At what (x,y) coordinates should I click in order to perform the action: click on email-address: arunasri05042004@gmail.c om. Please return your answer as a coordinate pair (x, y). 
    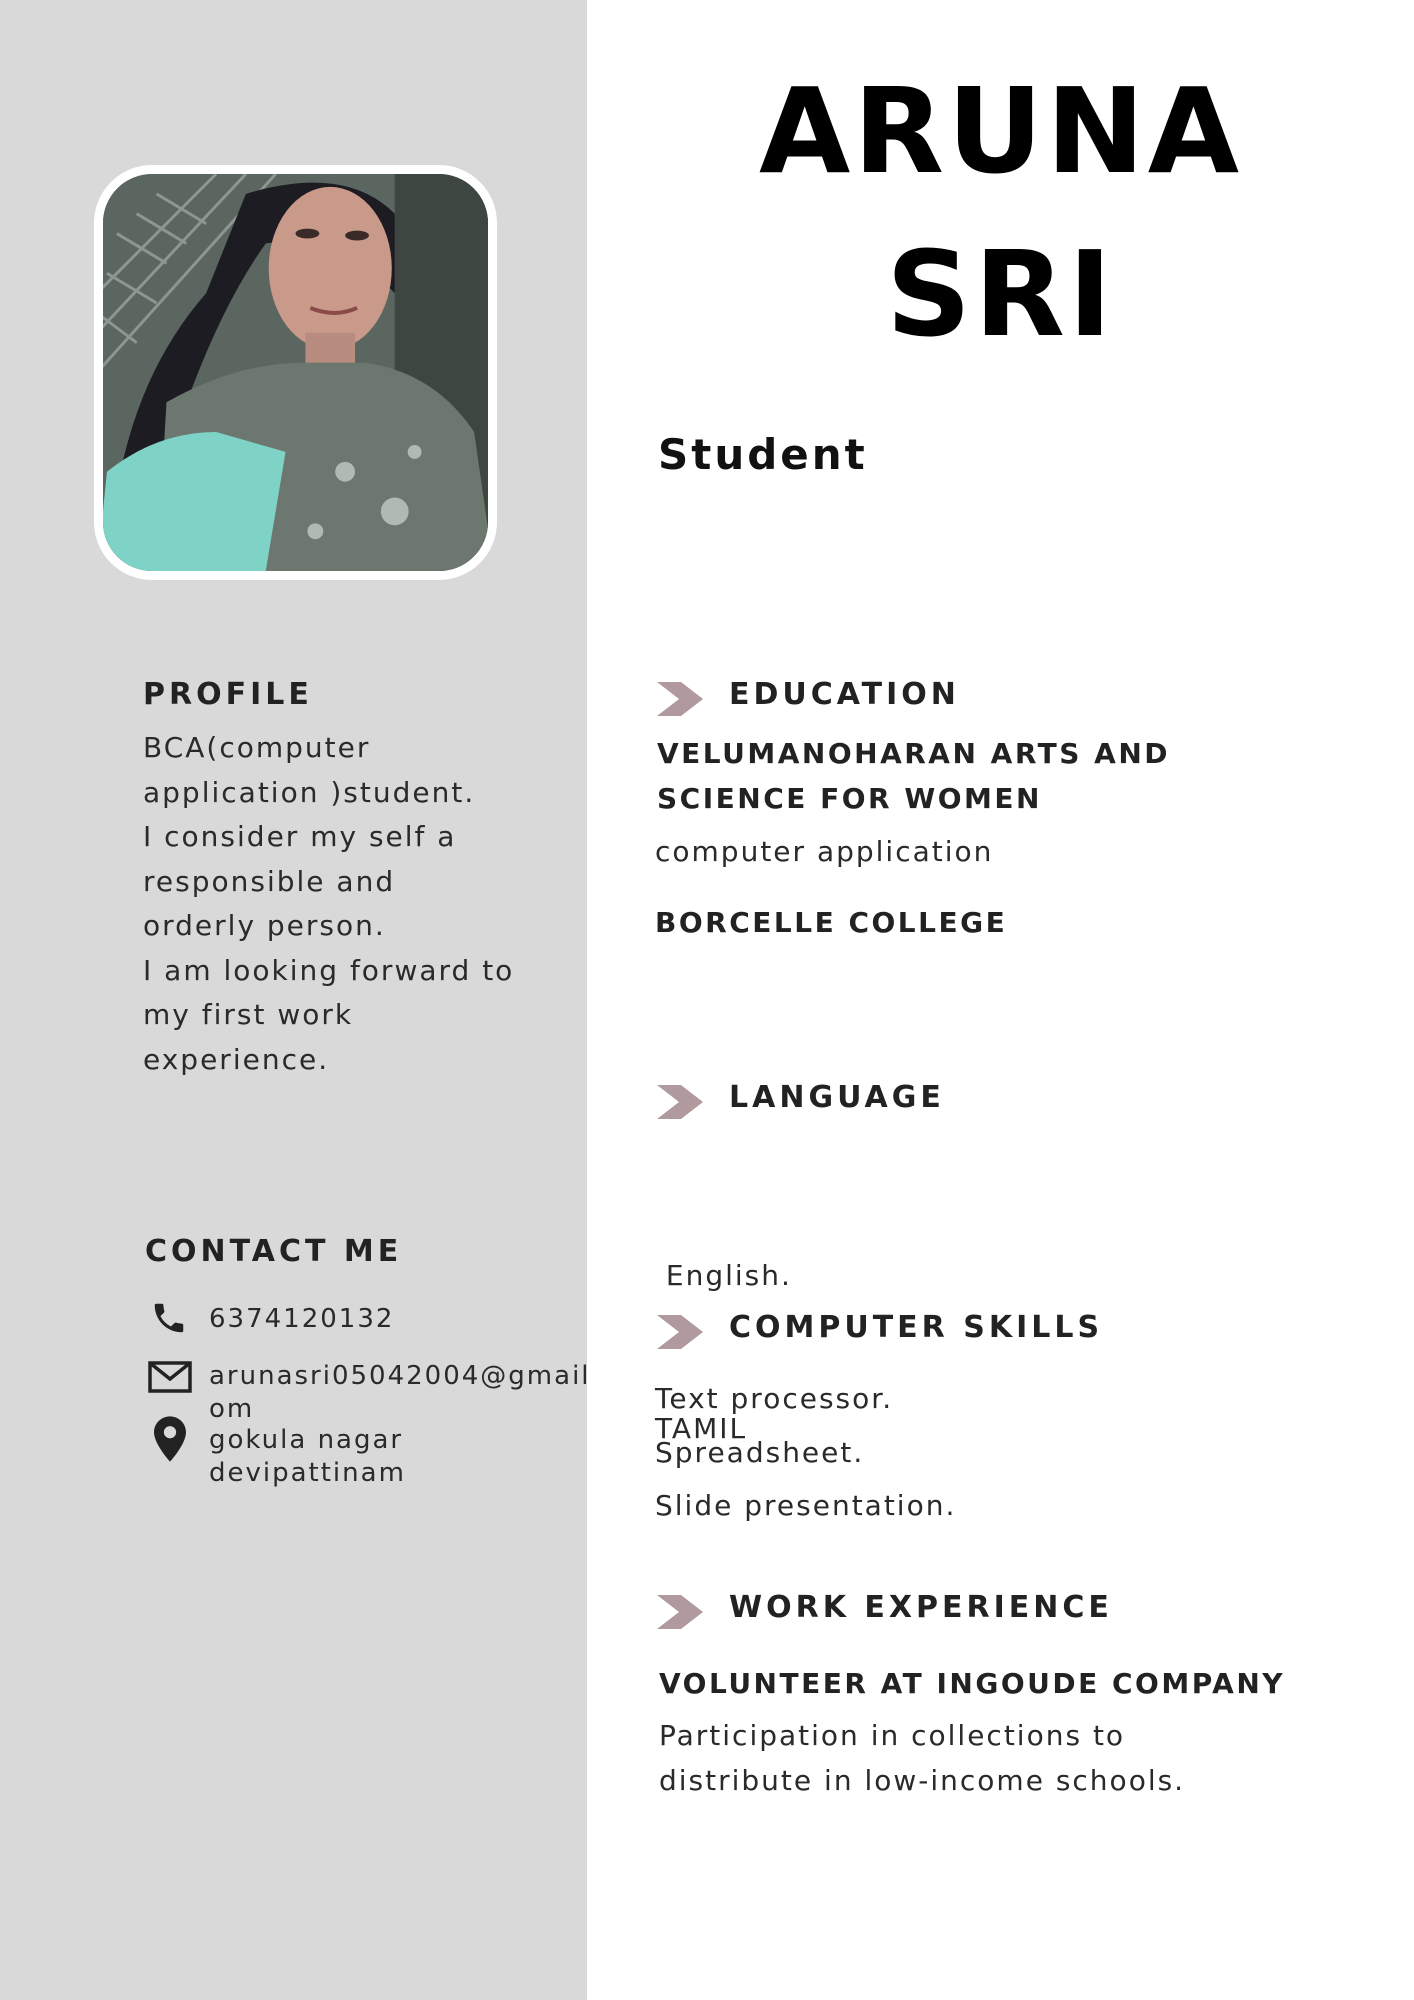
    Looking at the image, I should click on (413, 1393).